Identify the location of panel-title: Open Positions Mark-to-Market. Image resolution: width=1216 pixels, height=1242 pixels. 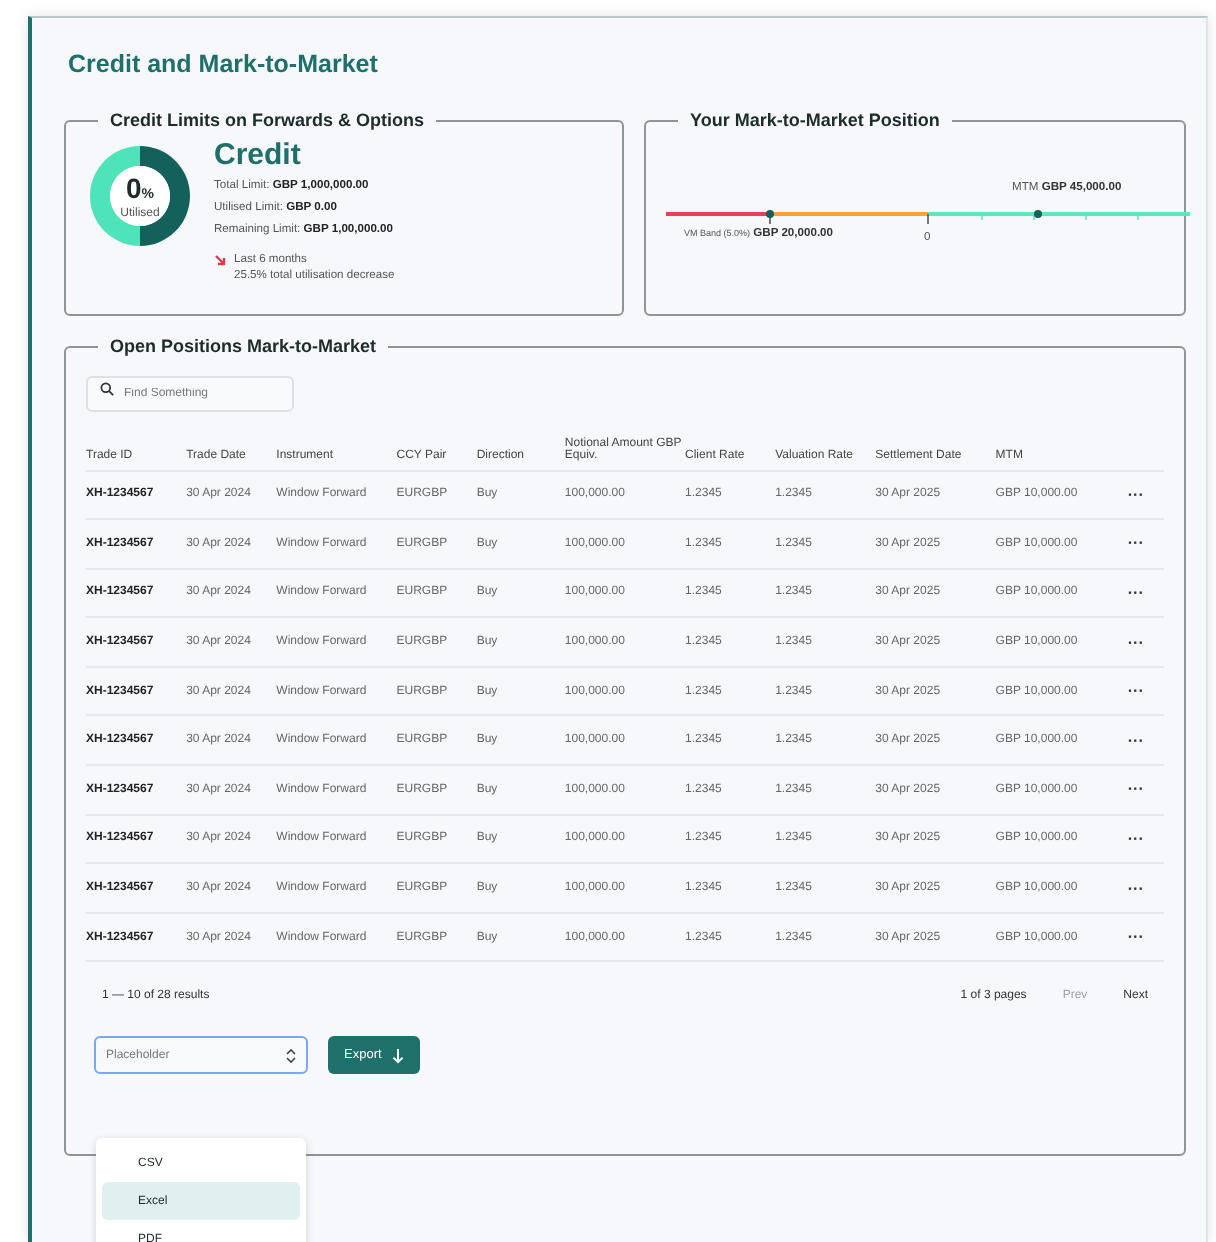
(243, 346).